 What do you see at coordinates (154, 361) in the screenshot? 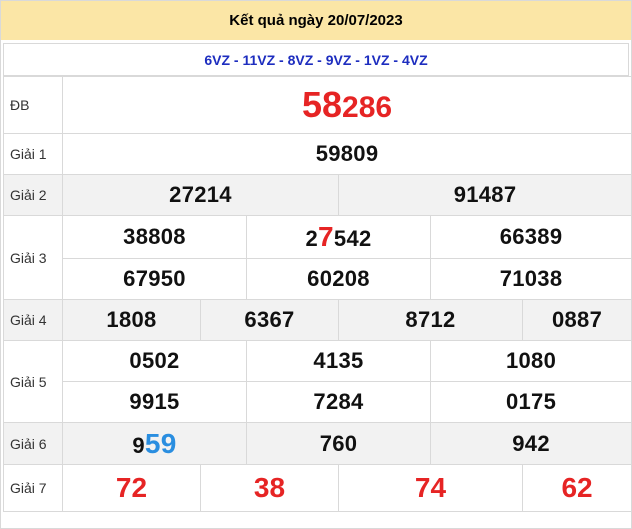
I see `prize-g5-1: 0502` at bounding box center [154, 361].